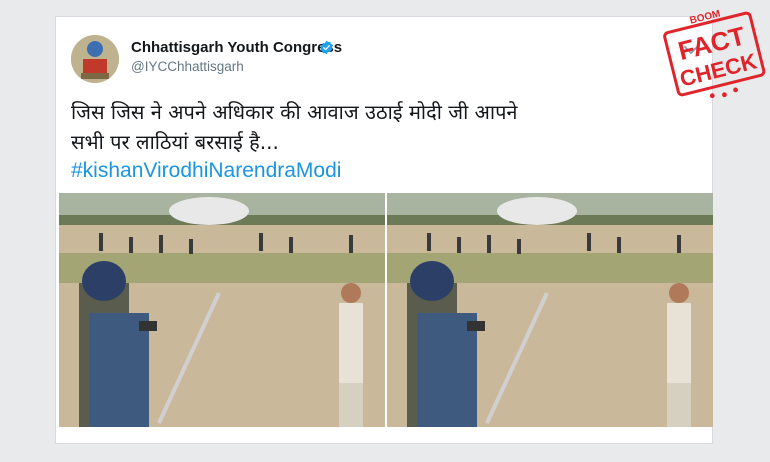 The width and height of the screenshot is (770, 462). I want to click on stamp-stars-icon, so click(723, 93).